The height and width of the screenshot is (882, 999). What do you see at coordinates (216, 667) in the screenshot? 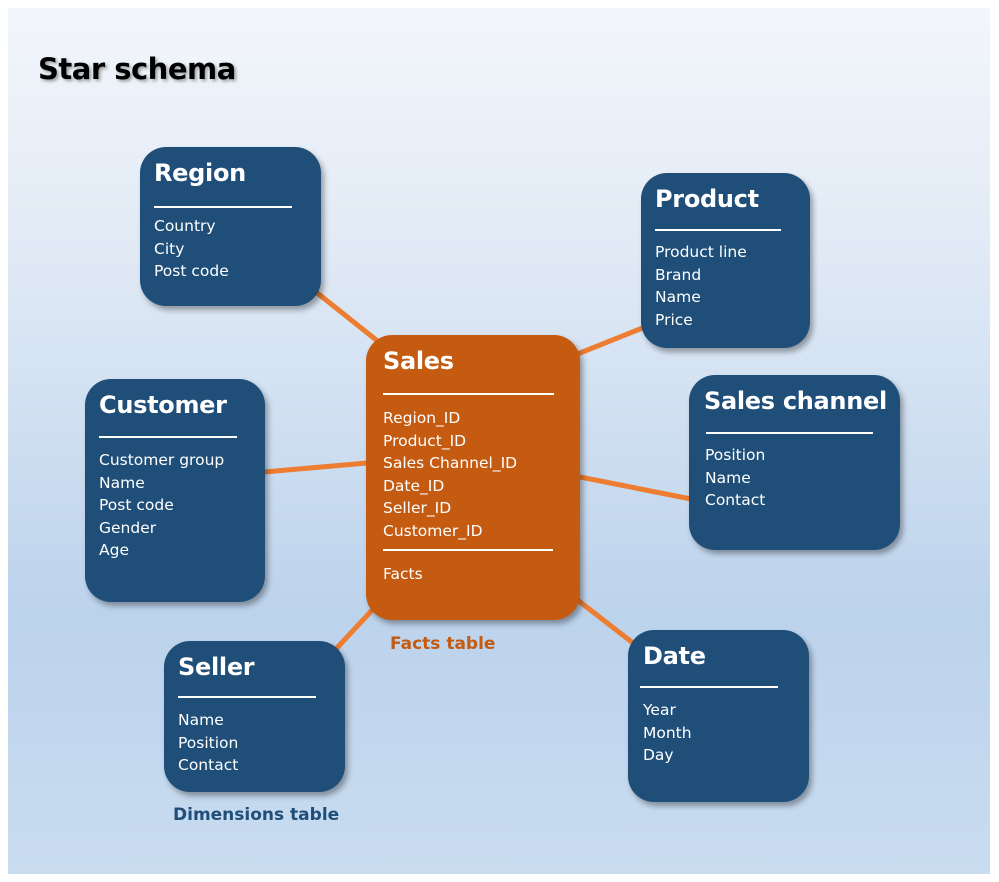
I see `table-name: Seller` at bounding box center [216, 667].